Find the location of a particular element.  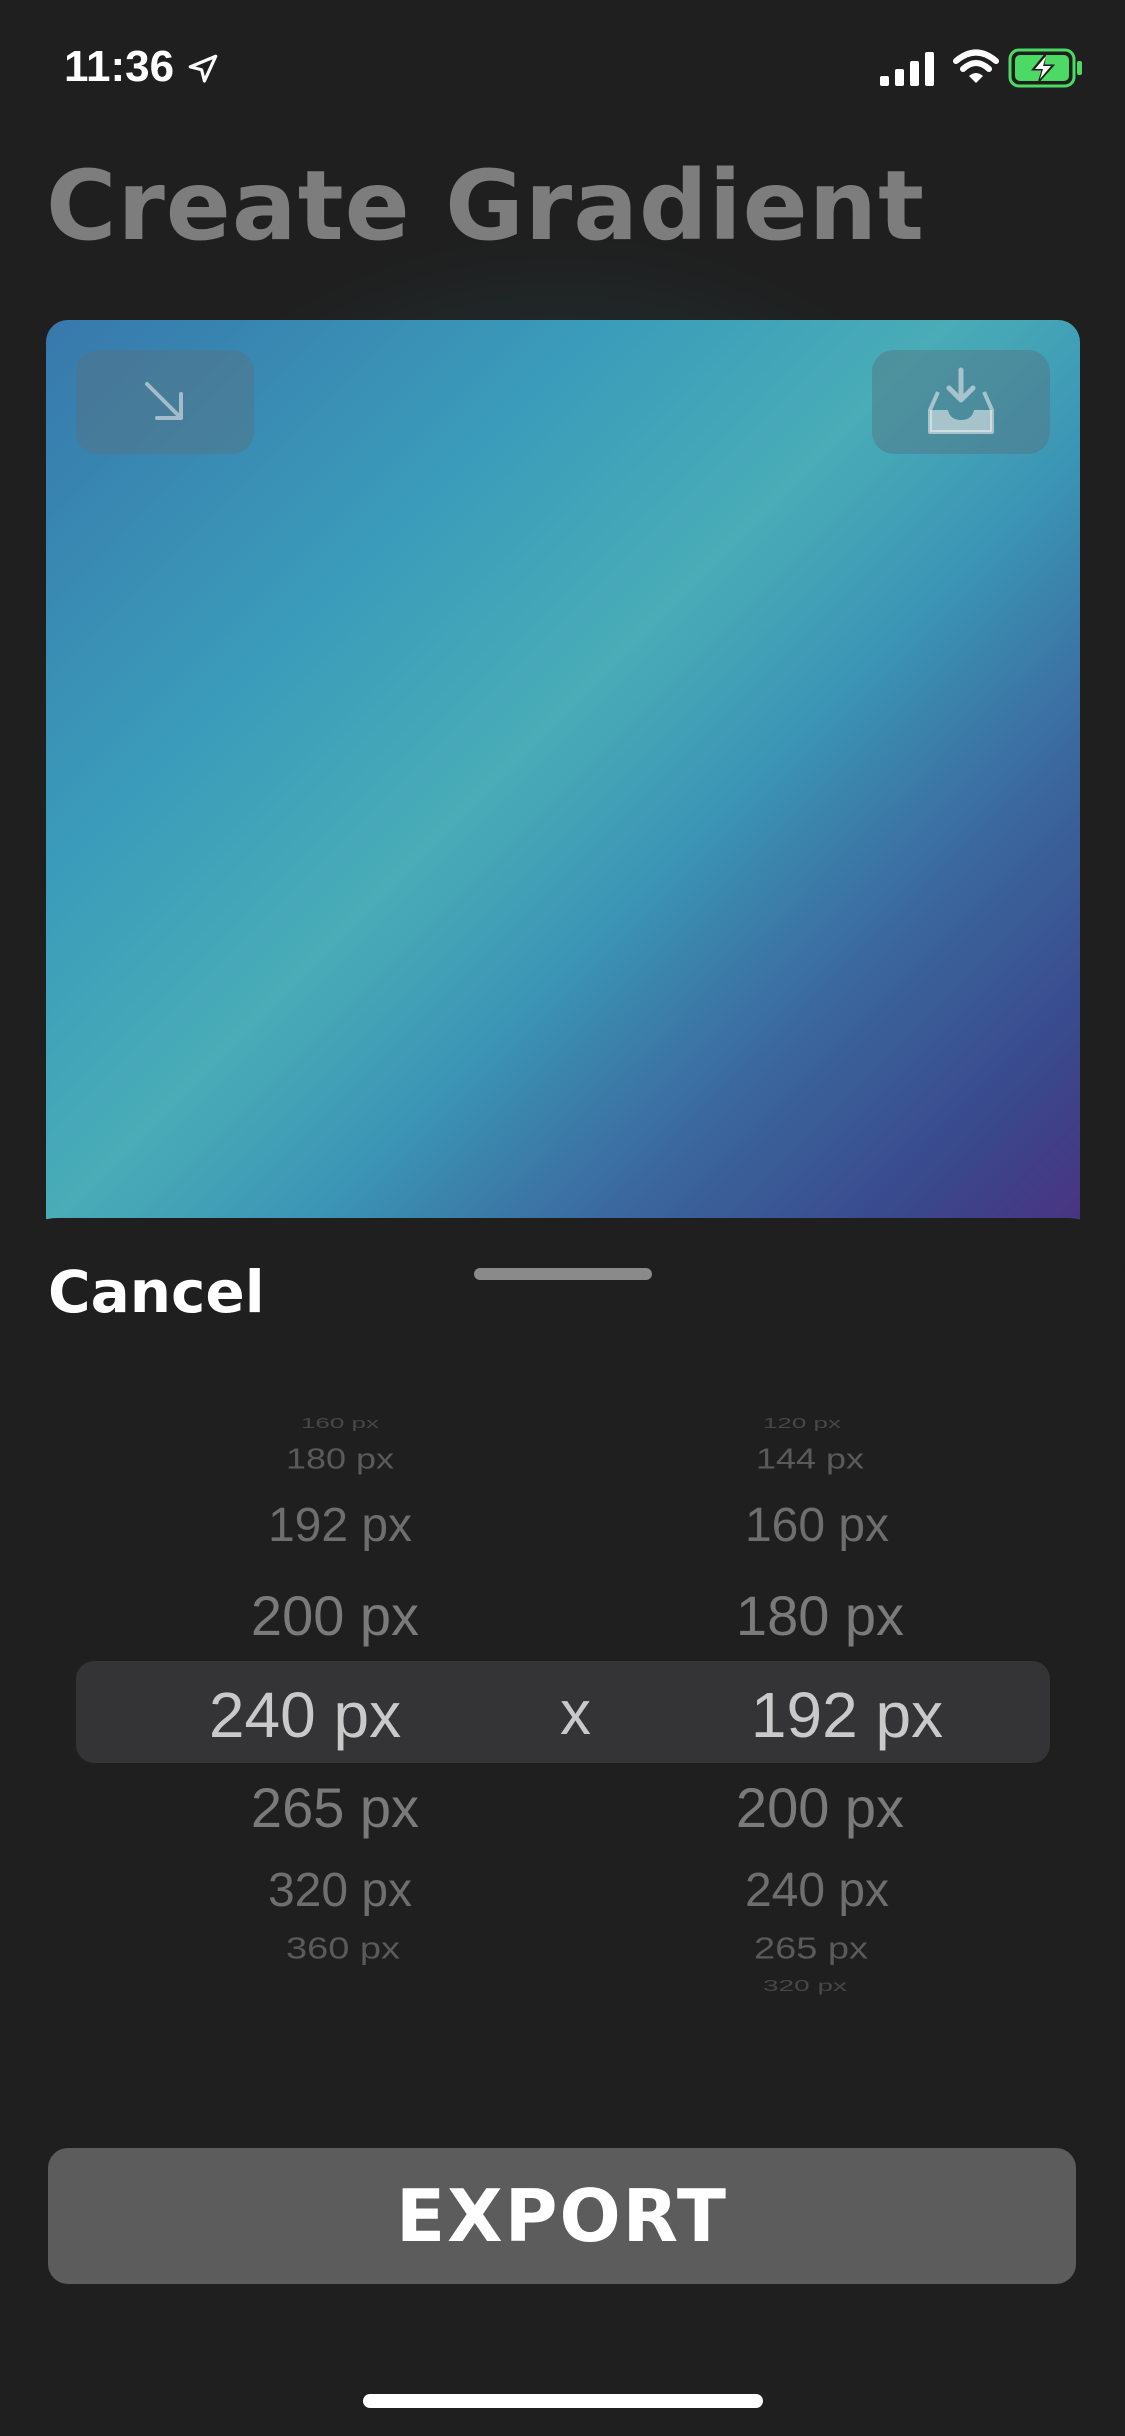

width-option: 360 px is located at coordinates (343, 1949).